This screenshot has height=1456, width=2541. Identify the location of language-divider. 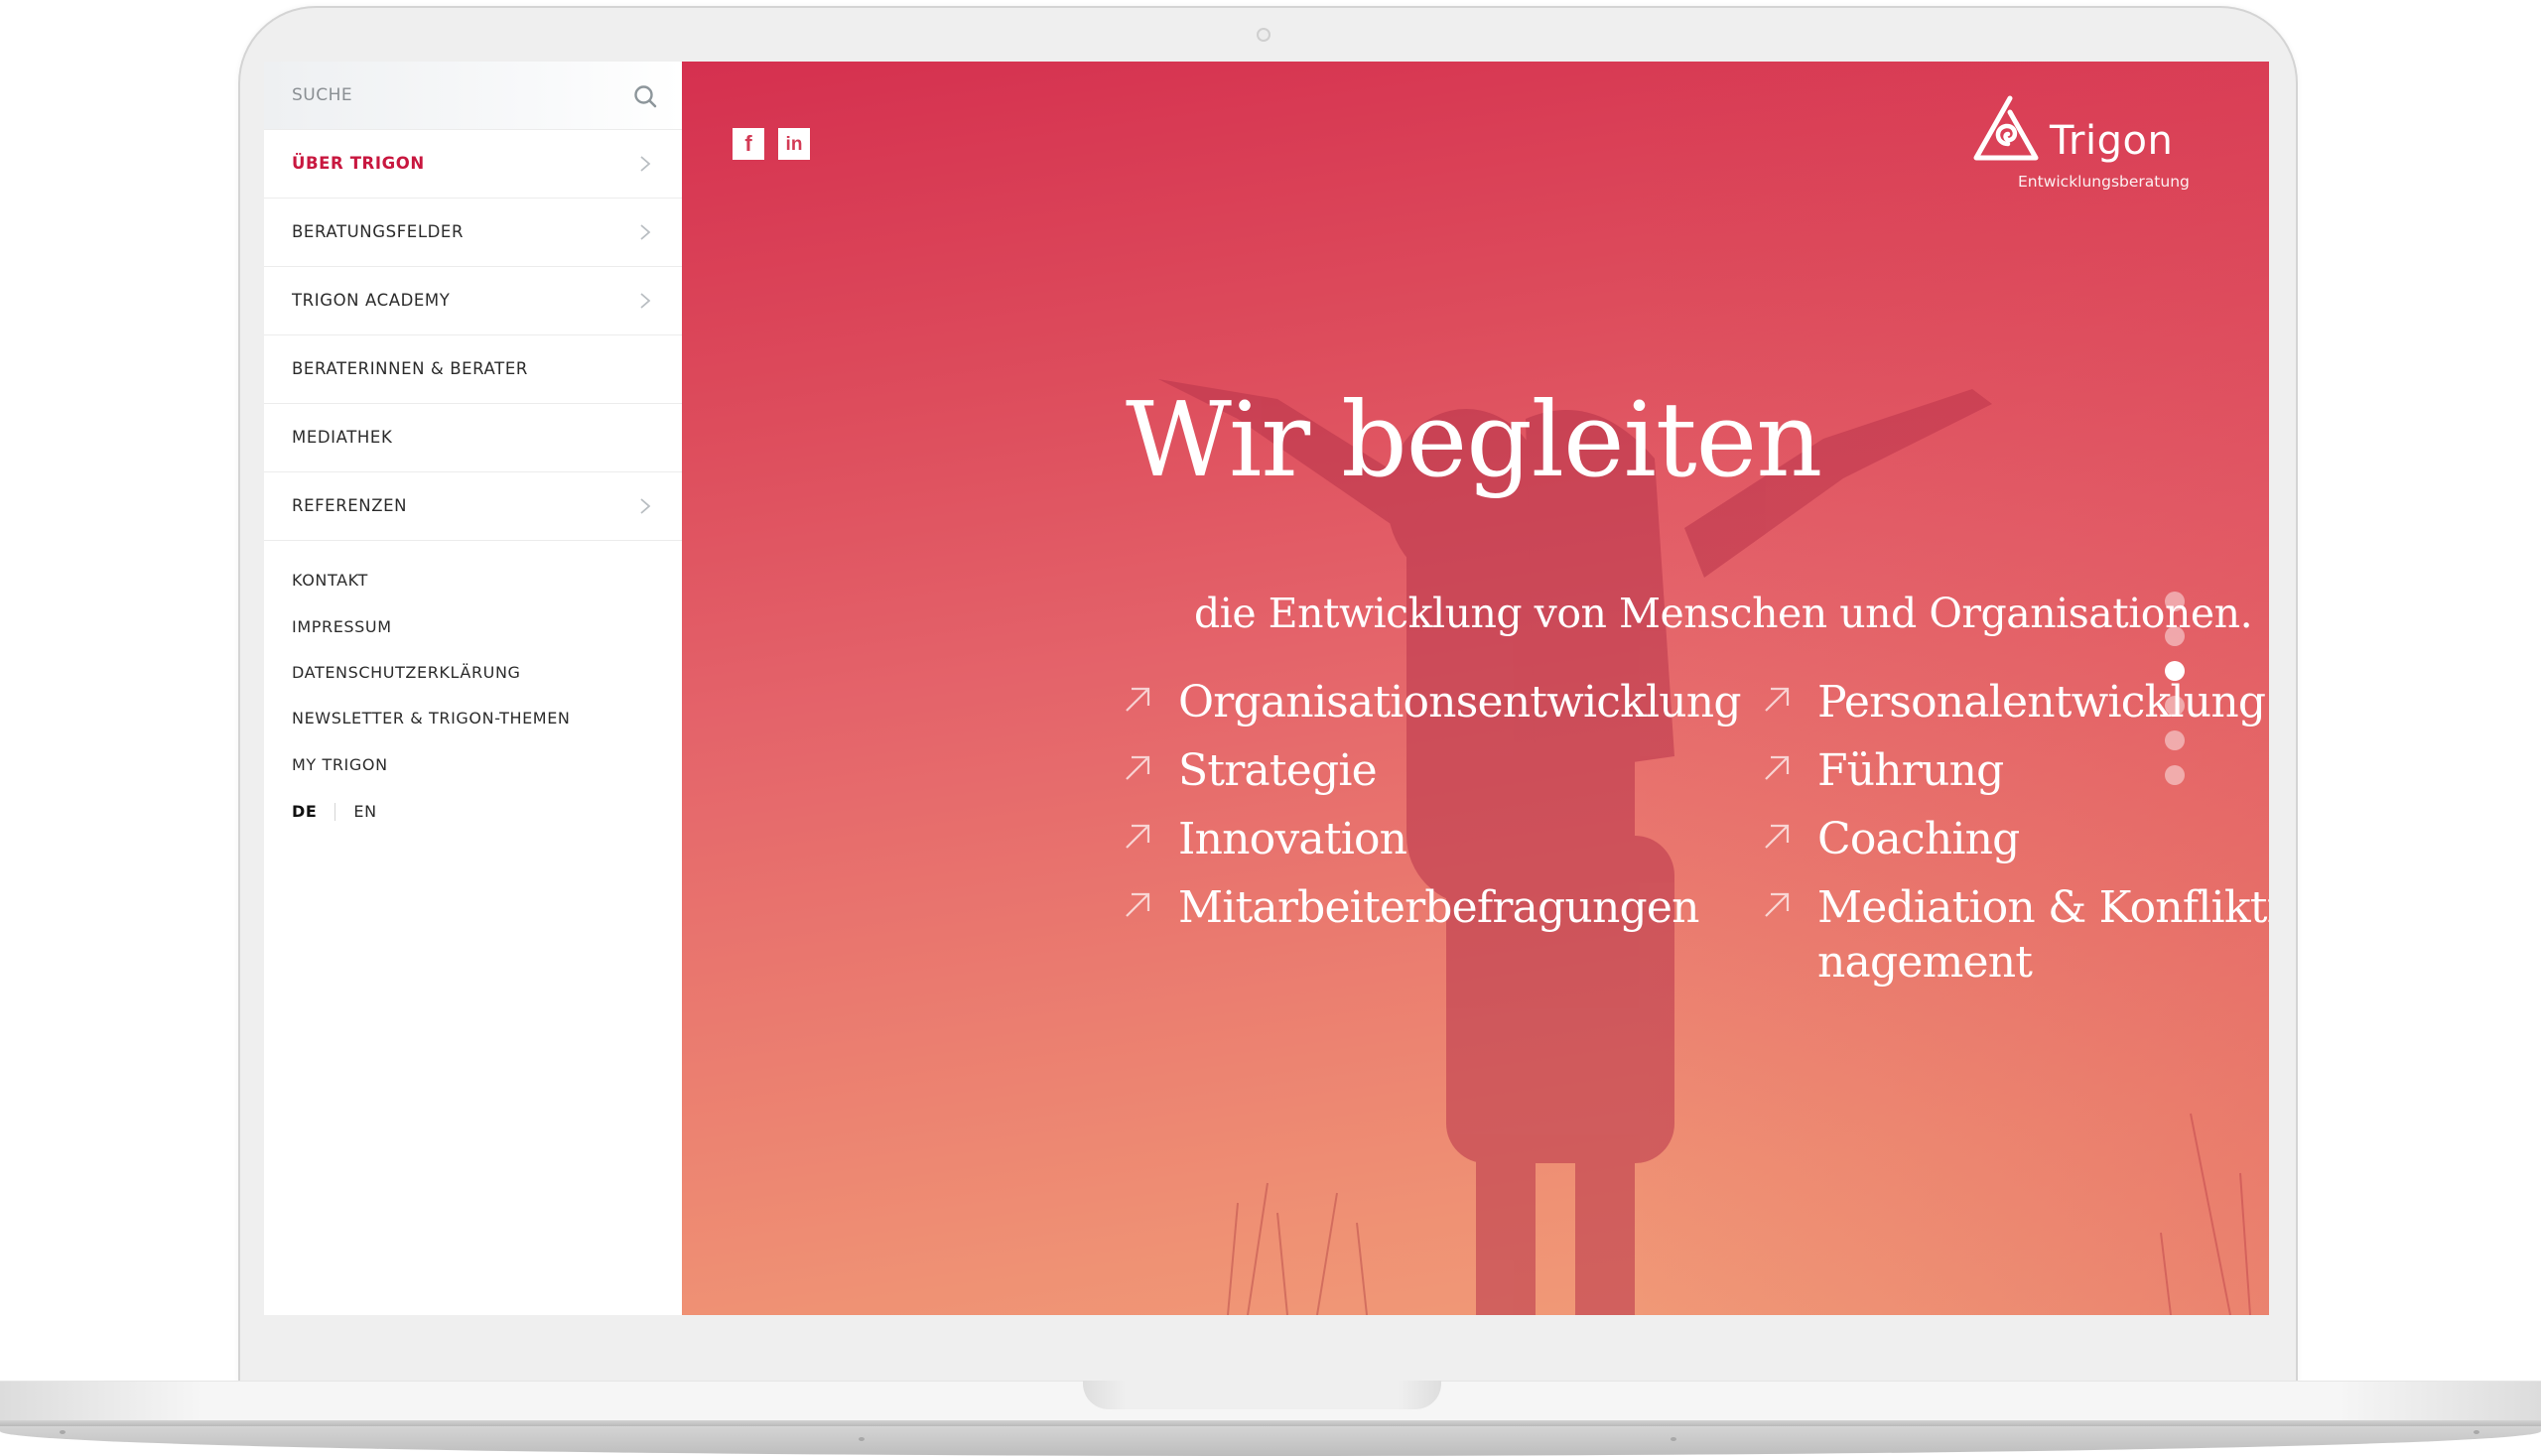
(335, 811).